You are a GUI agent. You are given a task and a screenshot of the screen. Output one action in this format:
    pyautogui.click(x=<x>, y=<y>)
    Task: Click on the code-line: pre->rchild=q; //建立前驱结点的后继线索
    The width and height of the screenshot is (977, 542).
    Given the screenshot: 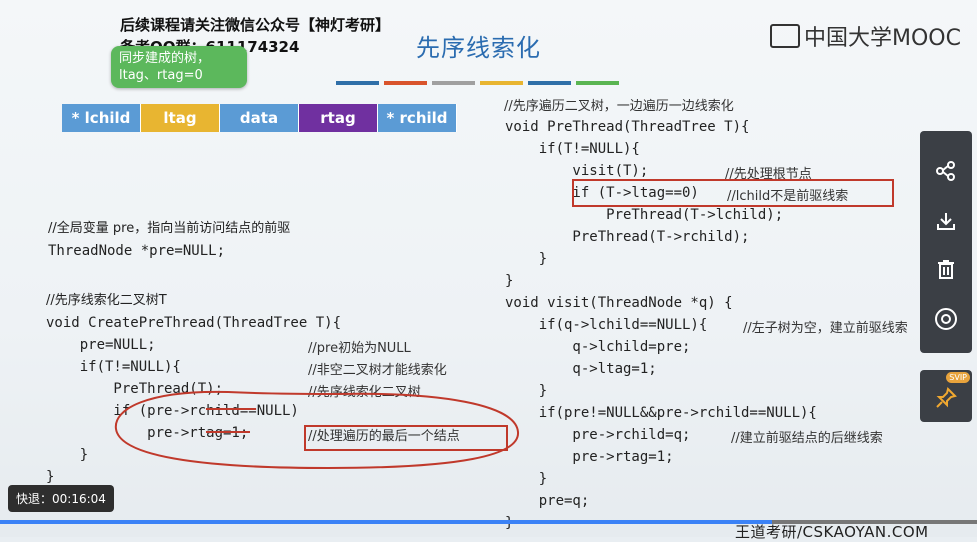 What is the action you would take?
    pyautogui.click(x=693, y=435)
    